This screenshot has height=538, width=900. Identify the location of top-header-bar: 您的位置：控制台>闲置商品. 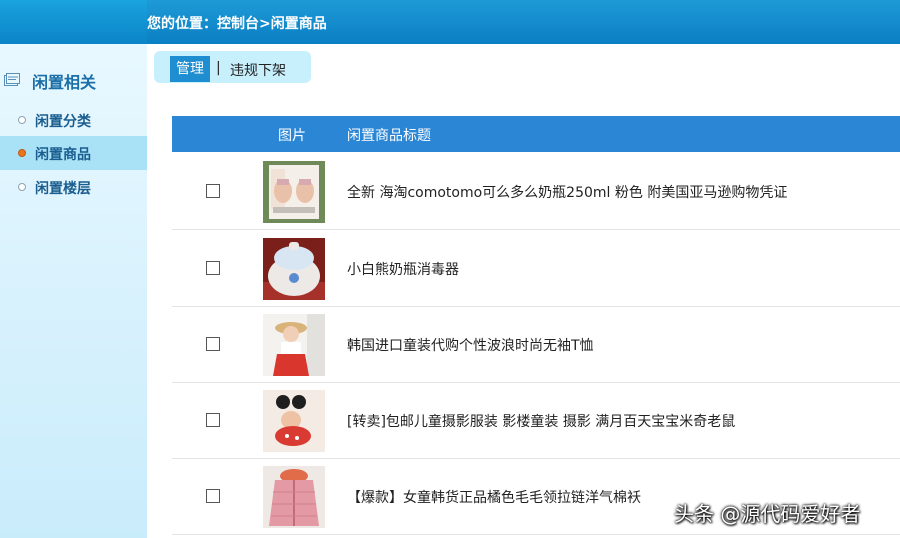
(450, 22).